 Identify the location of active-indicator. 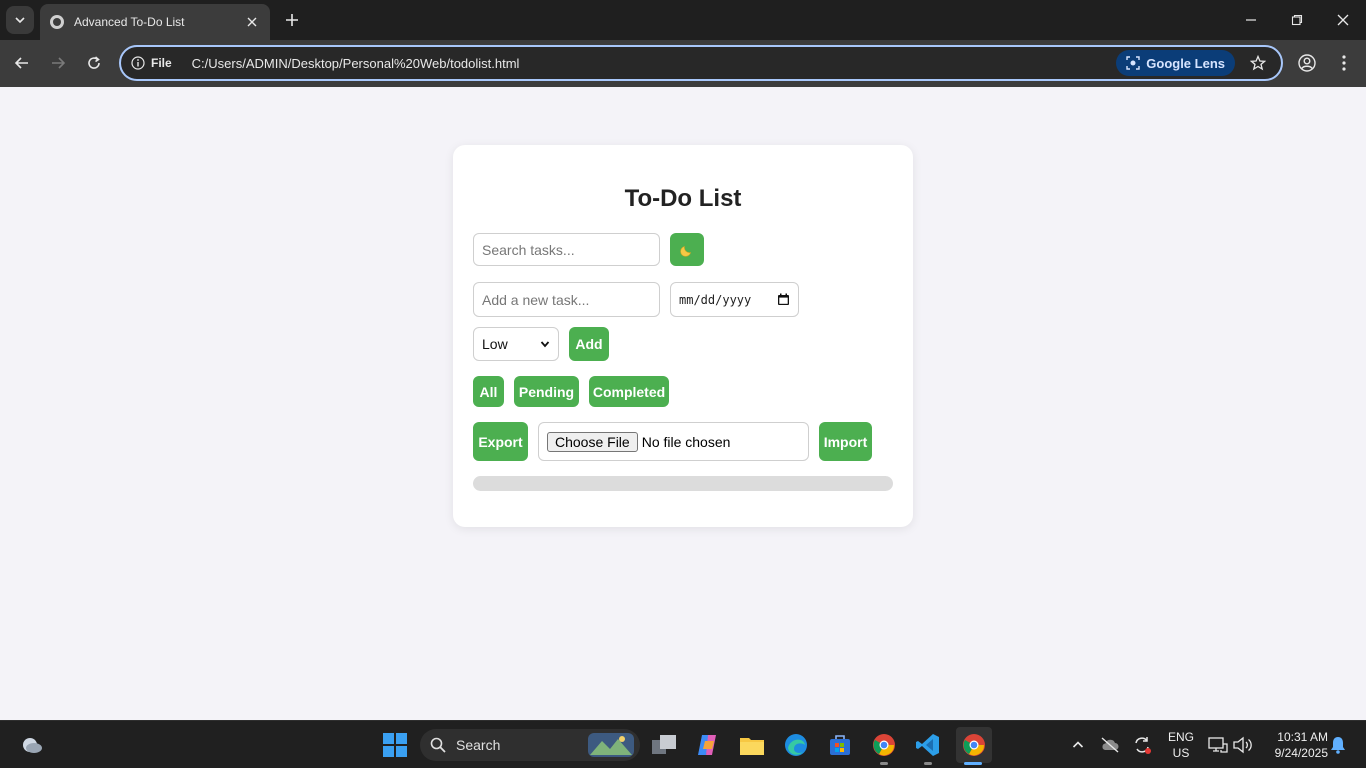
(973, 763).